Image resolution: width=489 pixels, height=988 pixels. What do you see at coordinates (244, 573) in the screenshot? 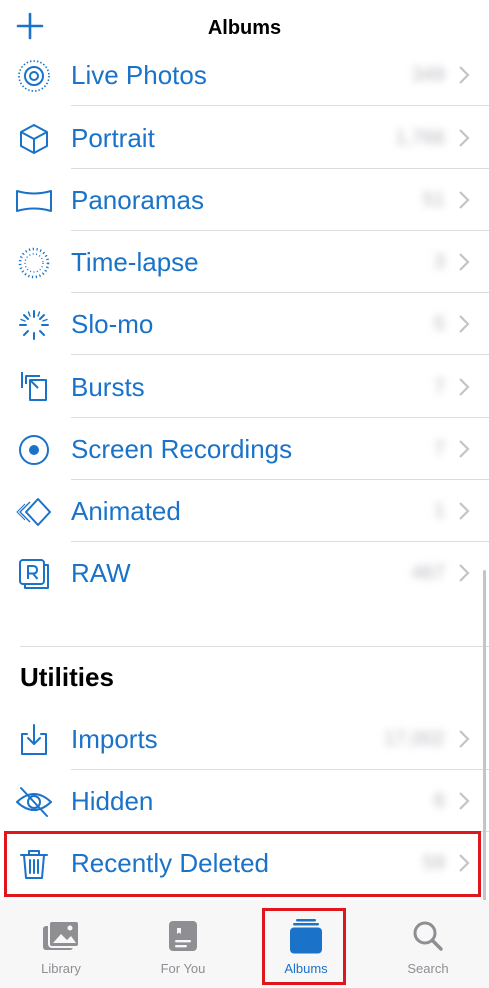
I see `album-row-raw: RAW 467` at bounding box center [244, 573].